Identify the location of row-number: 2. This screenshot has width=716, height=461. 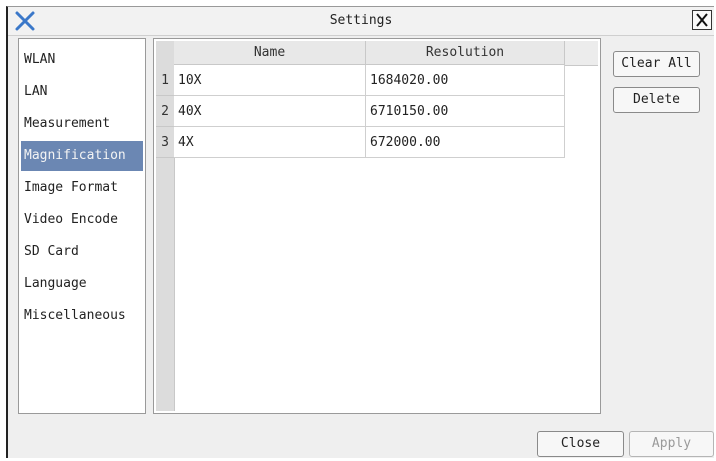
(165, 111).